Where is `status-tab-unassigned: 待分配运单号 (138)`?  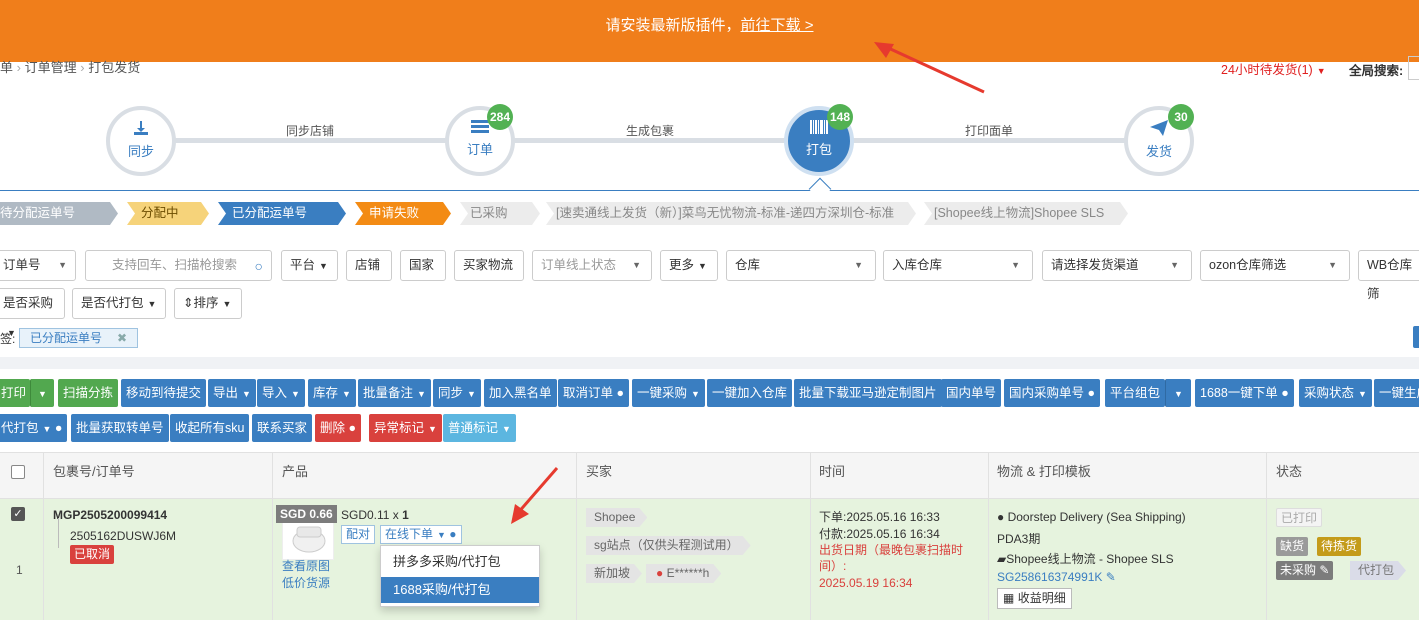
status-tab-unassigned: 待分配运单号 (138) is located at coordinates (59, 213).